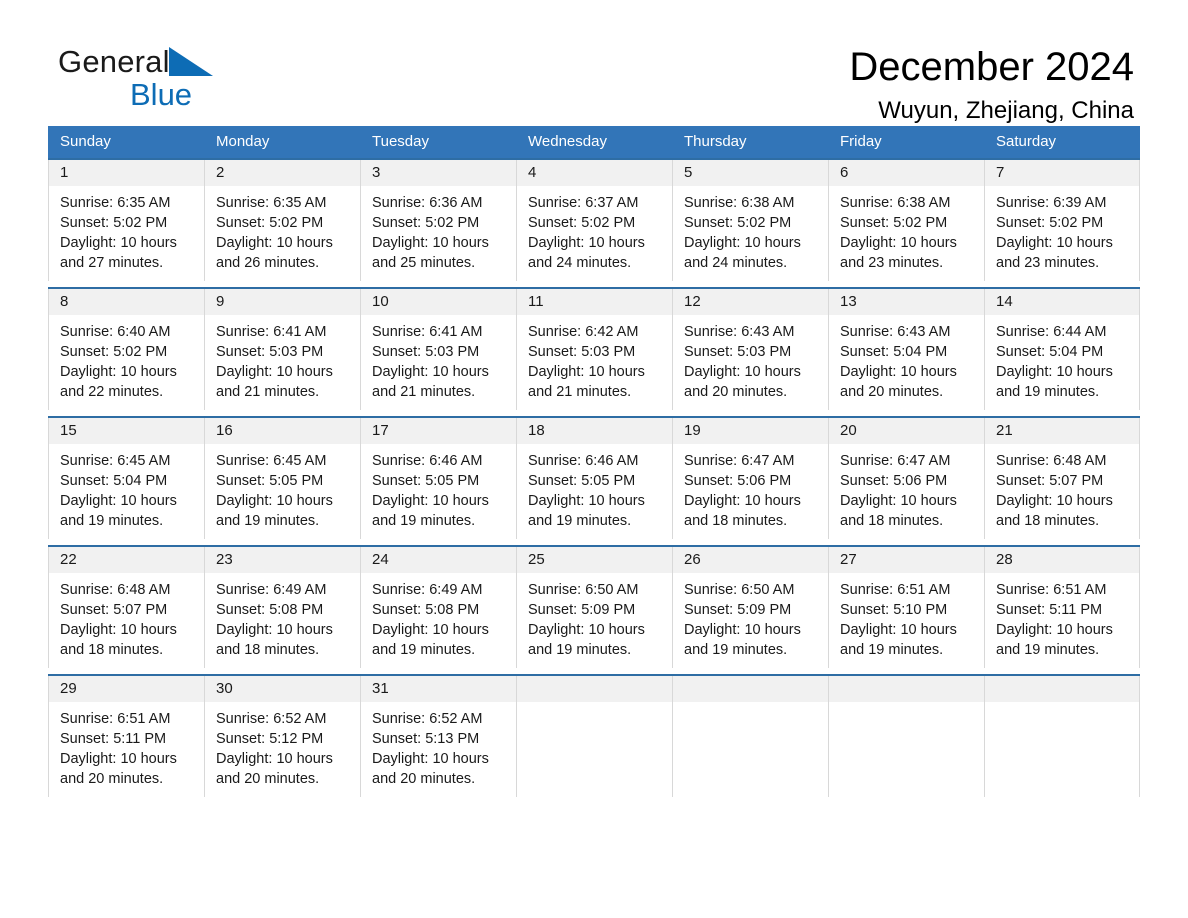 The image size is (1188, 918). What do you see at coordinates (739, 590) in the screenshot?
I see `sunrise-text: Sunrise: 6:50 AM` at bounding box center [739, 590].